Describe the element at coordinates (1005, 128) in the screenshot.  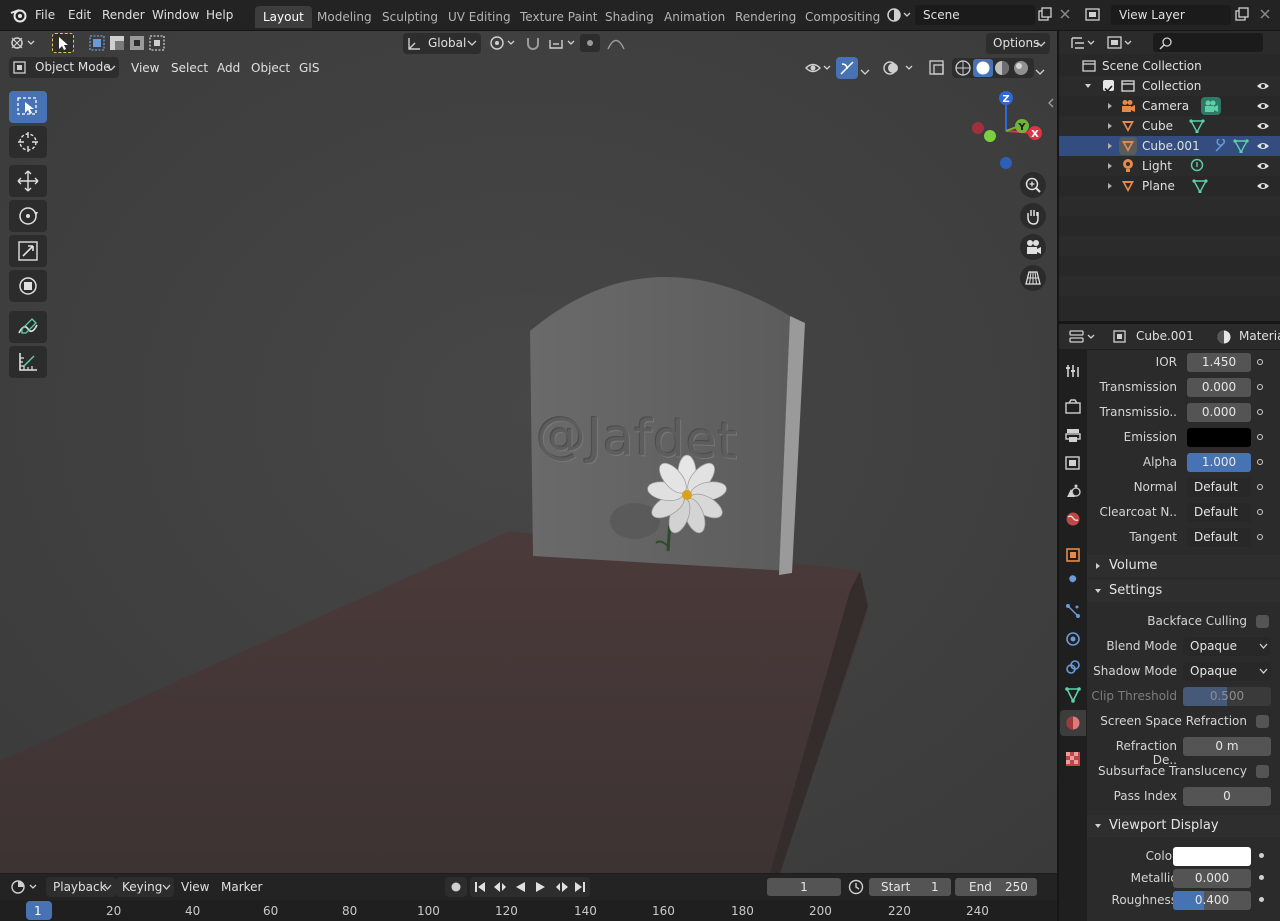
I see `navigation-gizmo: Z X Y` at that location.